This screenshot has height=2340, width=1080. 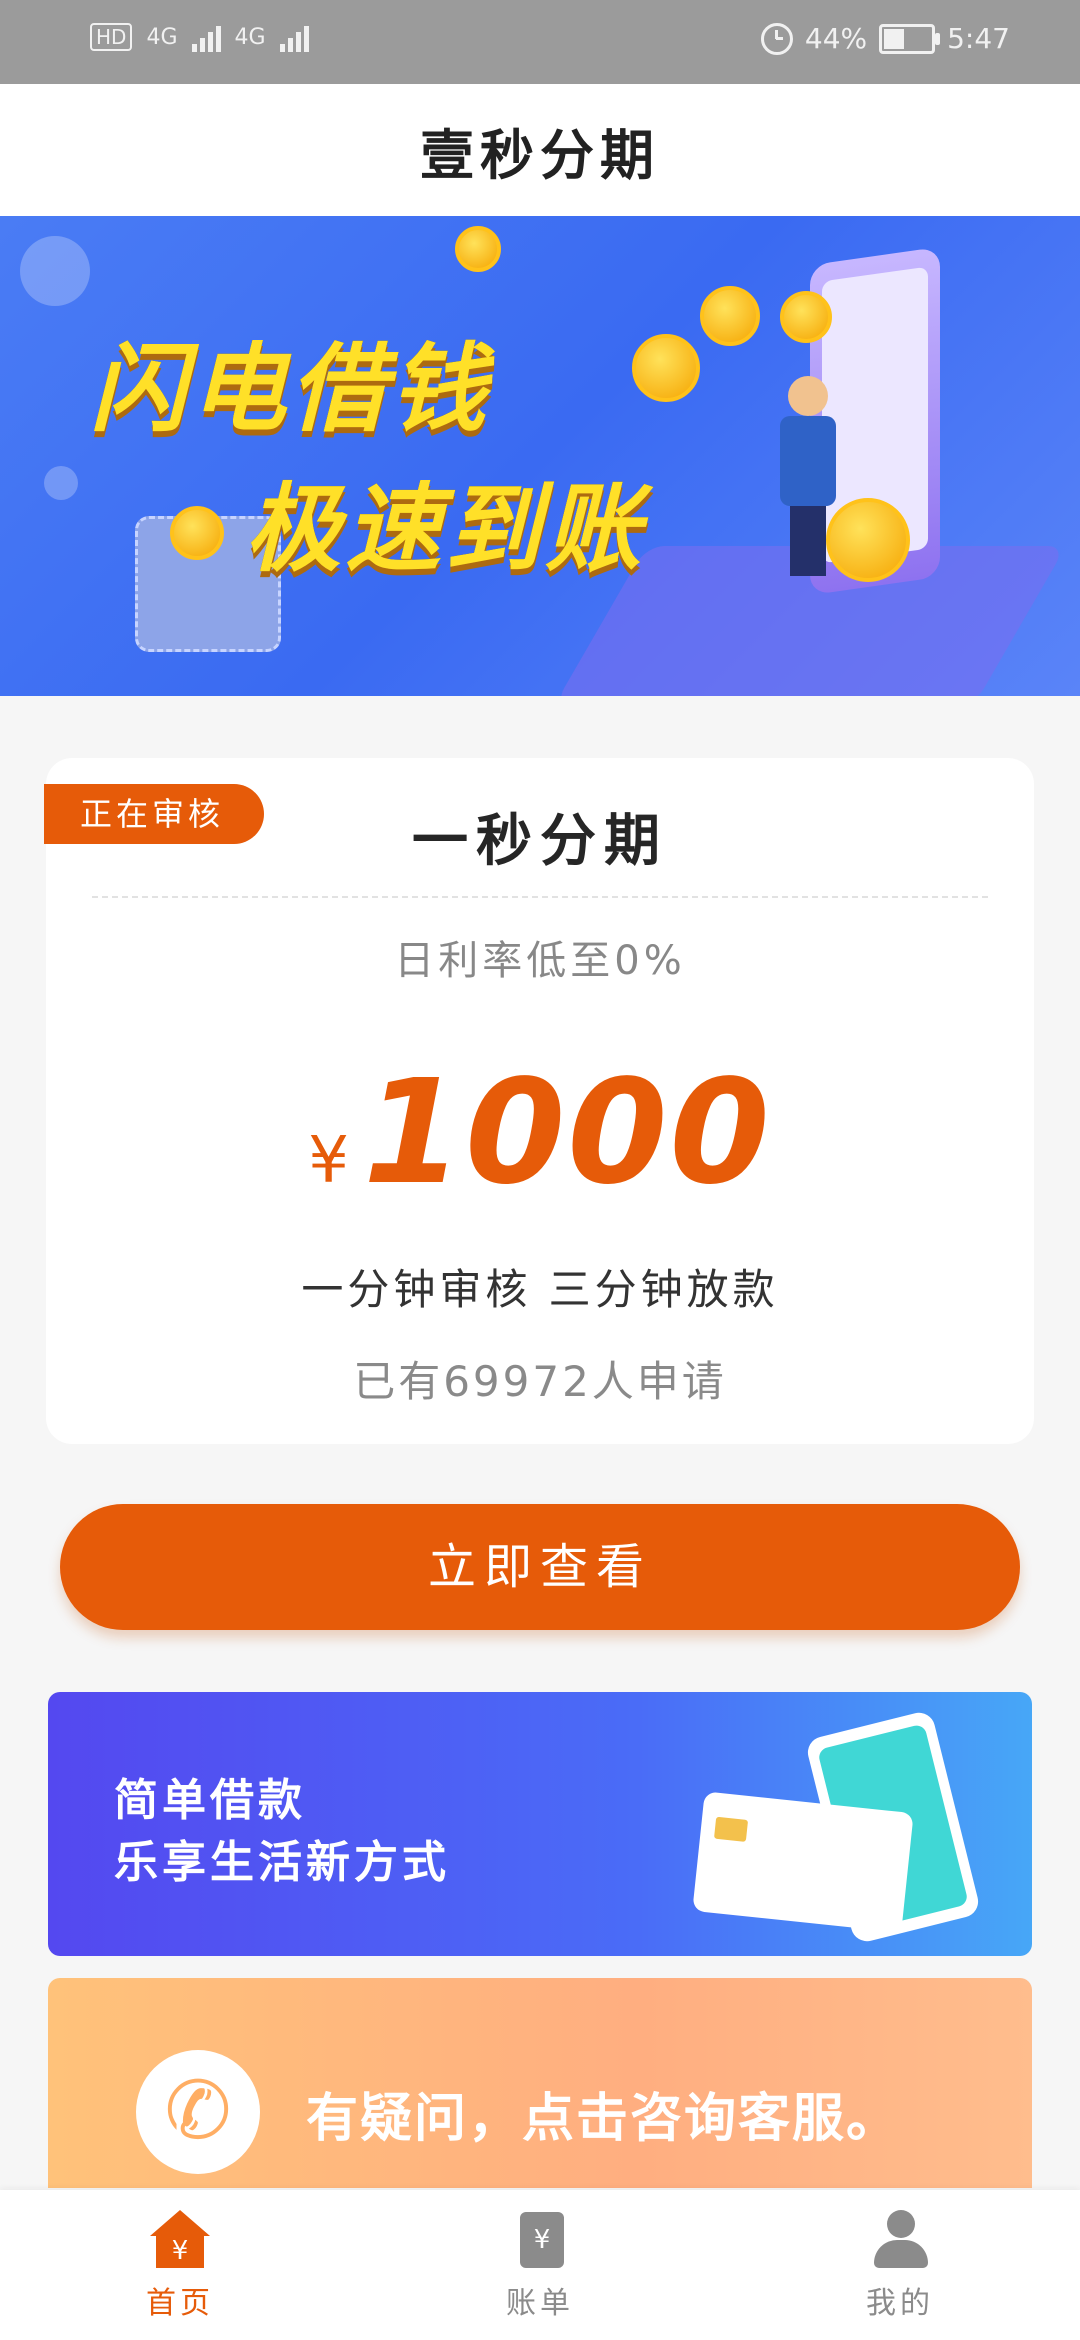 I want to click on tab-mine: 我的, so click(x=900, y=2266).